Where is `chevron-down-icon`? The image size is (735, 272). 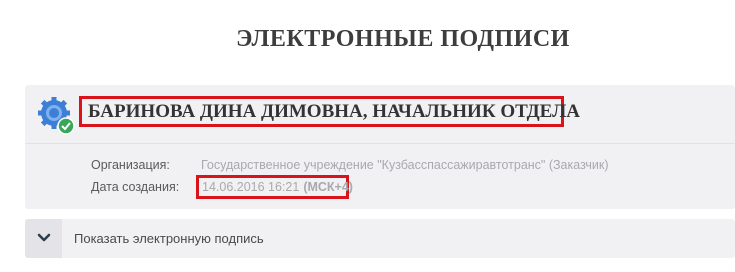 chevron-down-icon is located at coordinates (44, 239).